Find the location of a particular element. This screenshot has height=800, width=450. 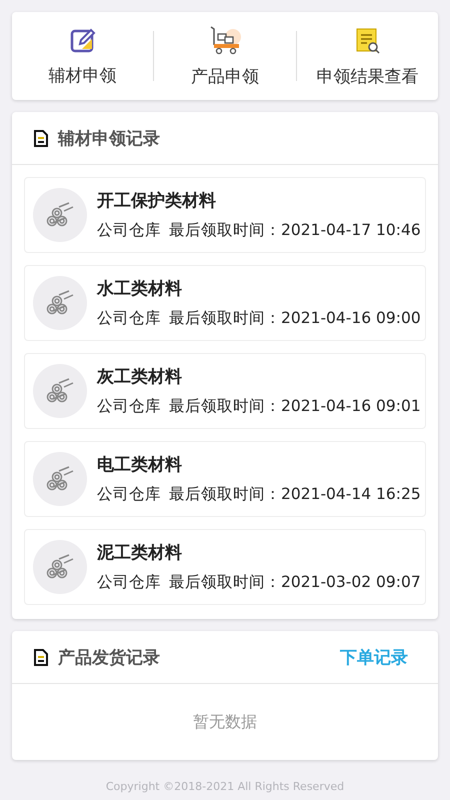

action-button: 产品申领 is located at coordinates (225, 56).